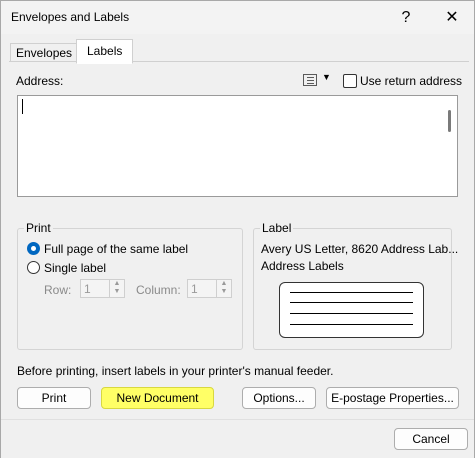 The height and width of the screenshot is (458, 475). What do you see at coordinates (102, 288) in the screenshot?
I see `row-spinner: 1 ▲ ▼` at bounding box center [102, 288].